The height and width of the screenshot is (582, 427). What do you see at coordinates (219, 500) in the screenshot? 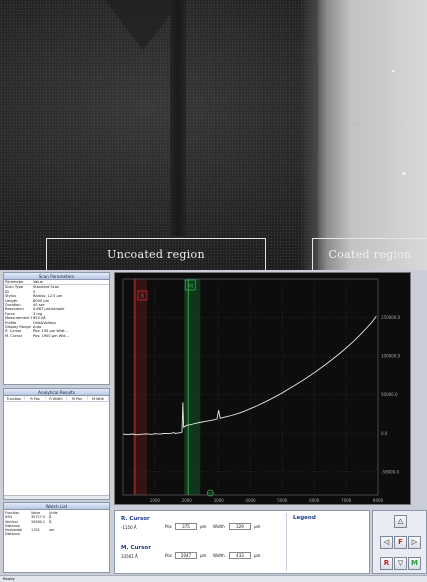
I see `x-tick-label: 3000` at bounding box center [219, 500].